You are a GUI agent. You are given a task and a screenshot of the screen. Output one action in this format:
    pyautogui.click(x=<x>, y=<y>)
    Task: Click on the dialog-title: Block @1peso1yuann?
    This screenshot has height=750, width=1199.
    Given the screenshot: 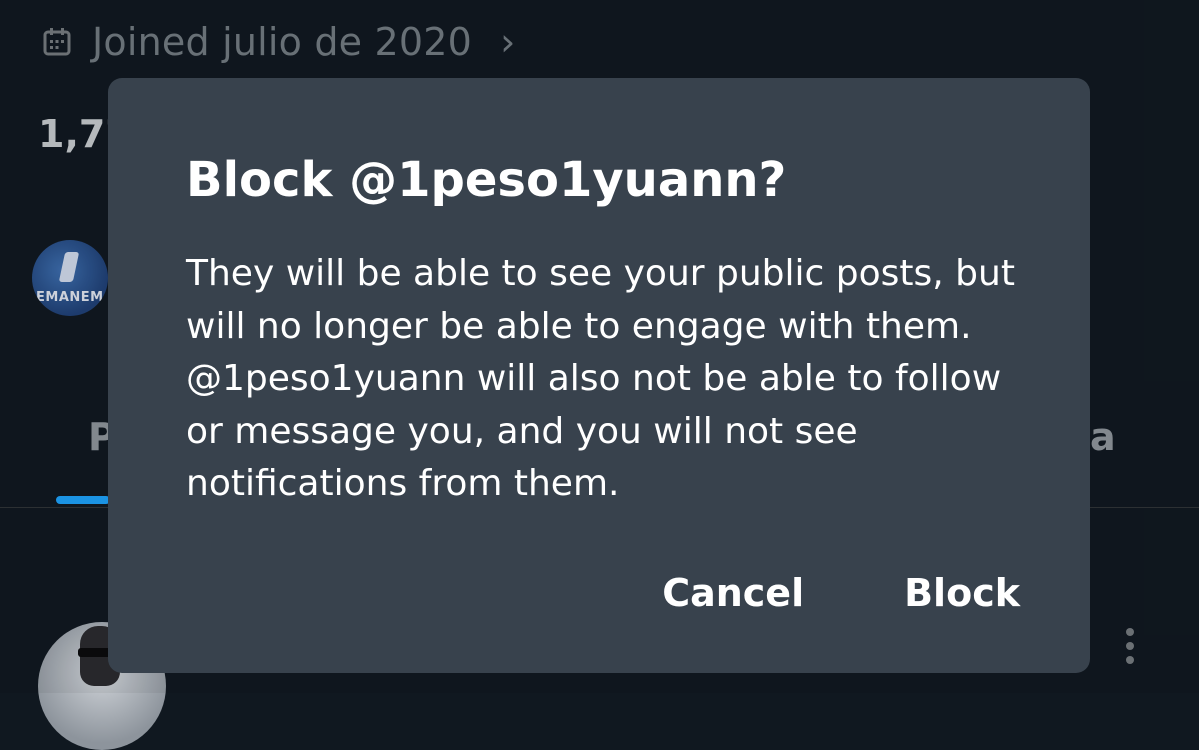 What is the action you would take?
    pyautogui.click(x=486, y=180)
    